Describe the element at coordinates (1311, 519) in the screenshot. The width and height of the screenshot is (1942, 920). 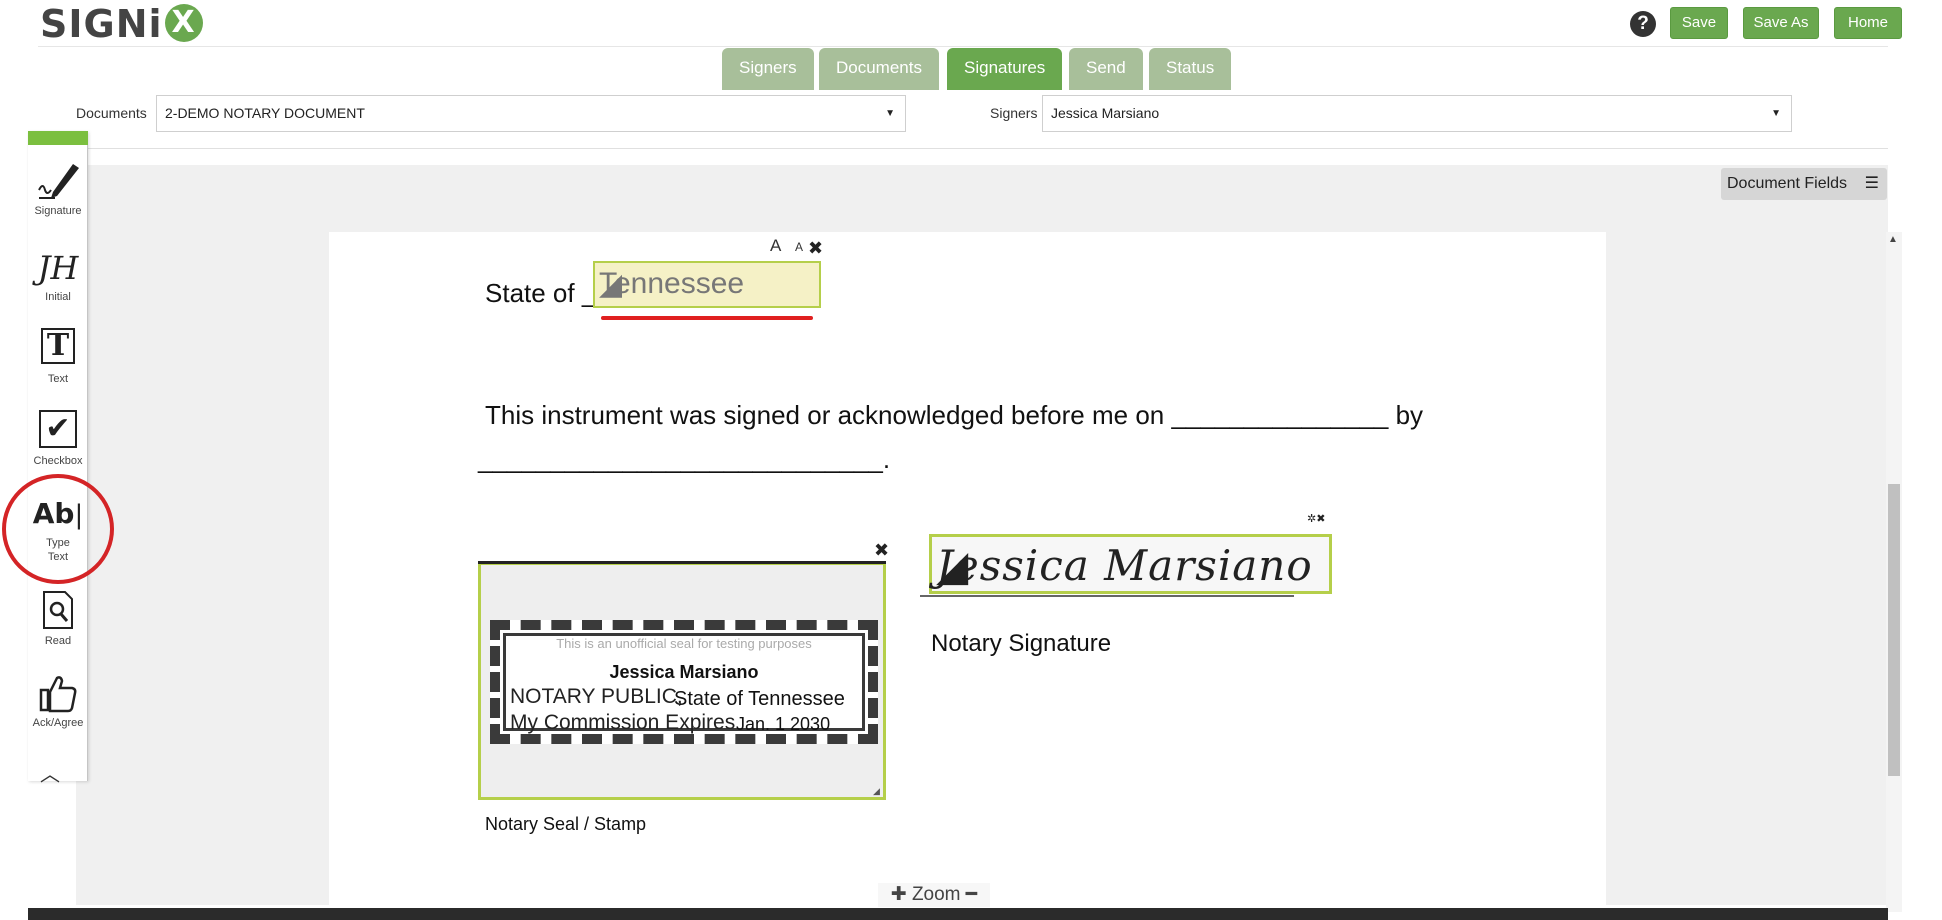
I see `gear-icon: ✲` at that location.